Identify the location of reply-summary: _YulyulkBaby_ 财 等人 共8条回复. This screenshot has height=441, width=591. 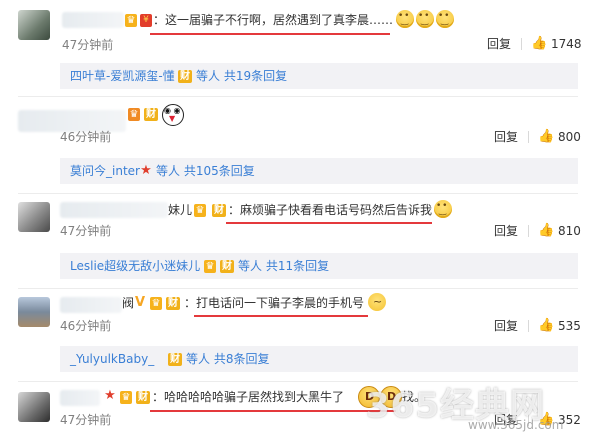
(319, 359).